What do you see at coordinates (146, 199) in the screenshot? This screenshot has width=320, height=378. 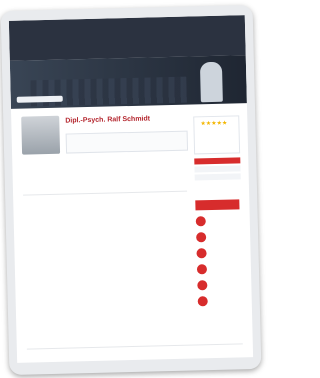 I see `right-column-text` at bounding box center [146, 199].